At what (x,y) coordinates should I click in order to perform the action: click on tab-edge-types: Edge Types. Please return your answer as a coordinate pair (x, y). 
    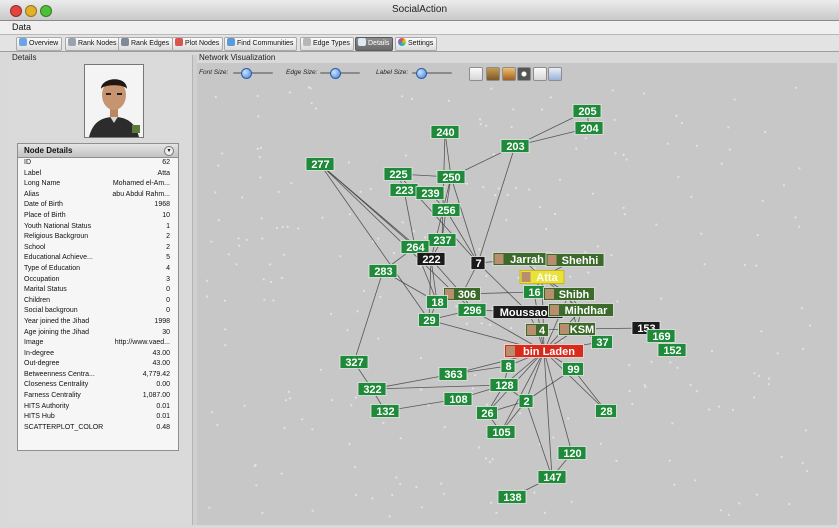
    Looking at the image, I should click on (327, 44).